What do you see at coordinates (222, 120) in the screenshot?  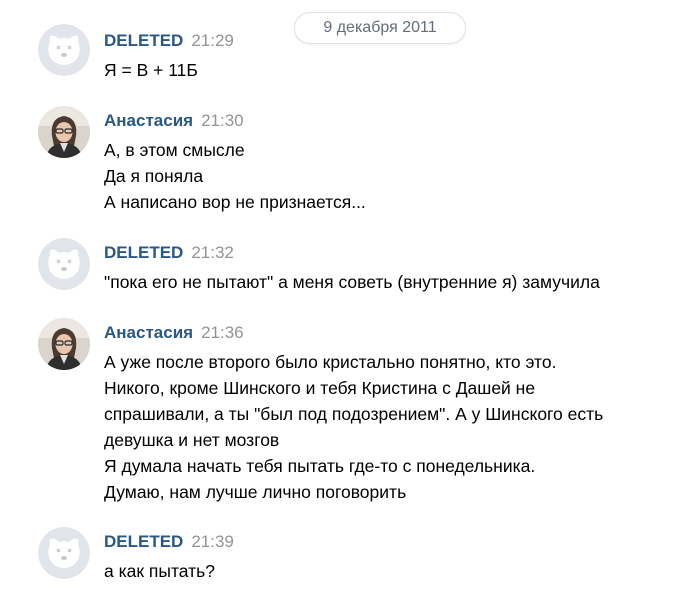 I see `message-time: 21:30` at bounding box center [222, 120].